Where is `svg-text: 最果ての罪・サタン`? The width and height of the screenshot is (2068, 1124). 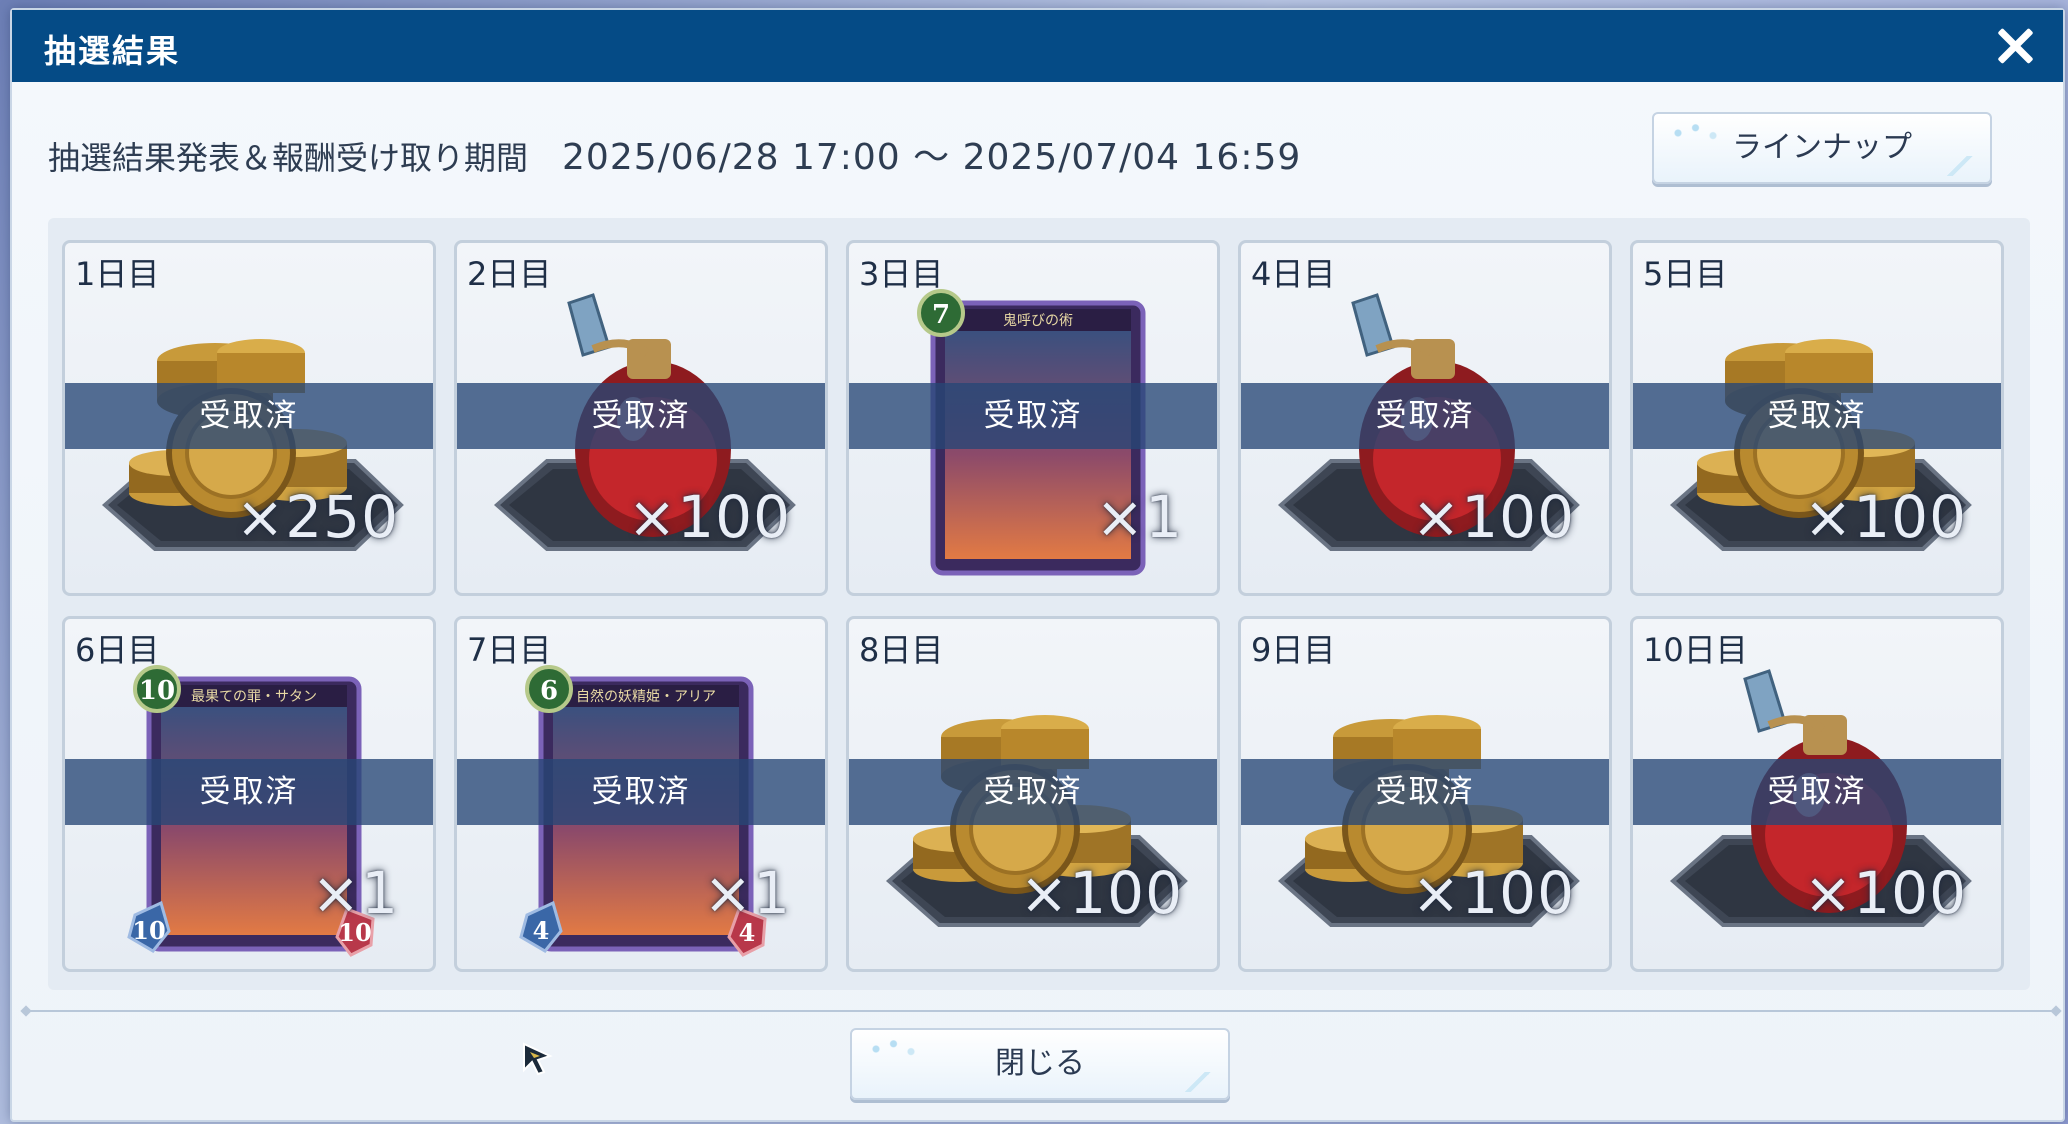 svg-text: 最果ての罪・サタン is located at coordinates (254, 697).